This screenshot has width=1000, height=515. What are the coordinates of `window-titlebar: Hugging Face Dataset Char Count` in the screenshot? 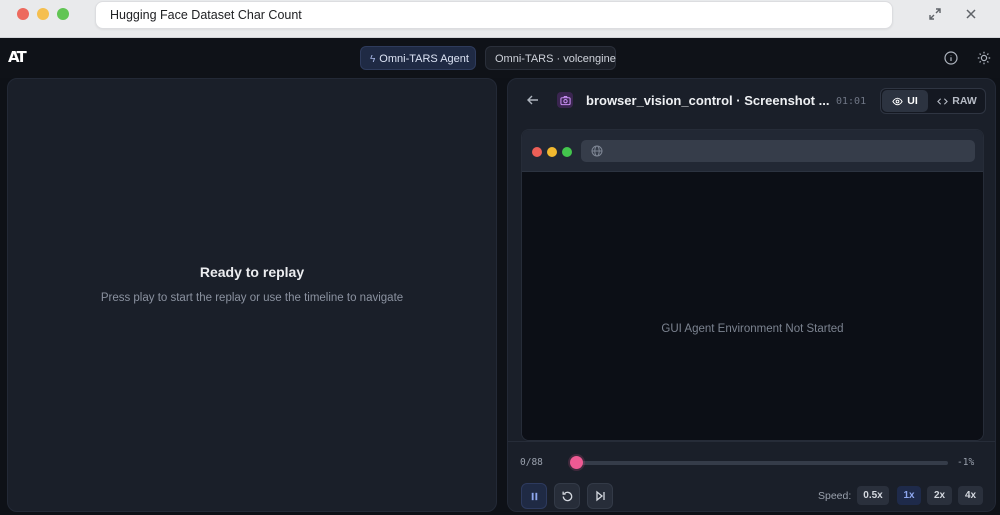 It's located at (500, 19).